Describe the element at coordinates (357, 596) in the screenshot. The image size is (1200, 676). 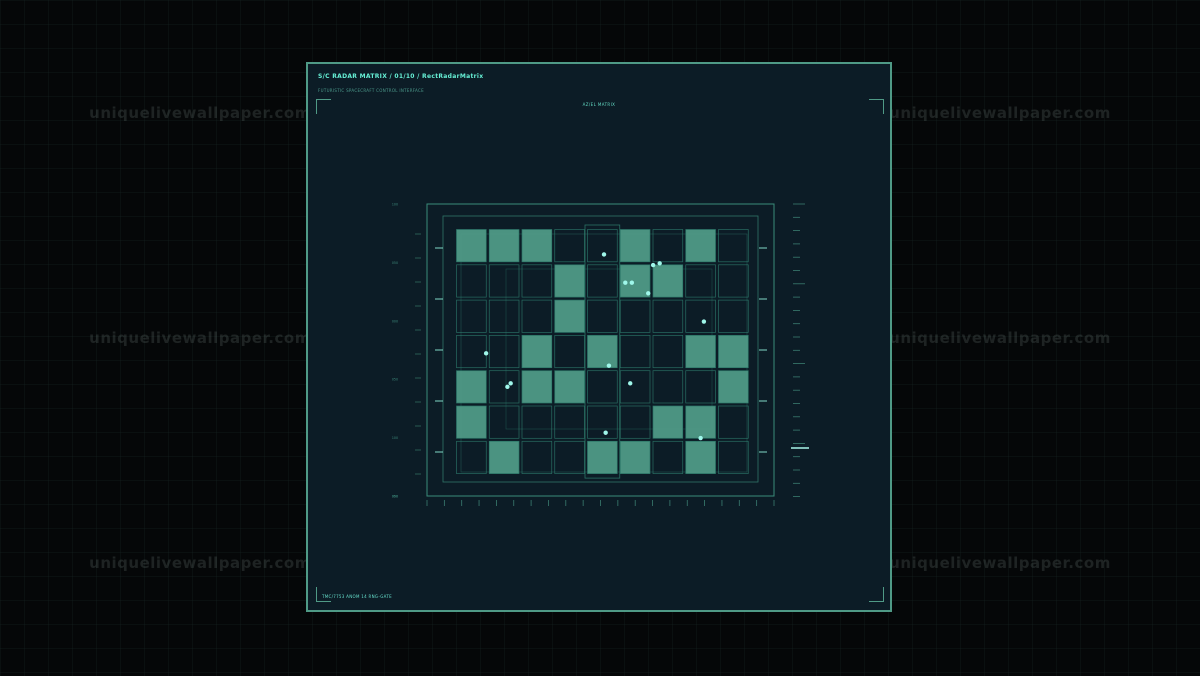
I see `status-readout: TMC/7753 ANOM 14 RNG-GATE` at that location.